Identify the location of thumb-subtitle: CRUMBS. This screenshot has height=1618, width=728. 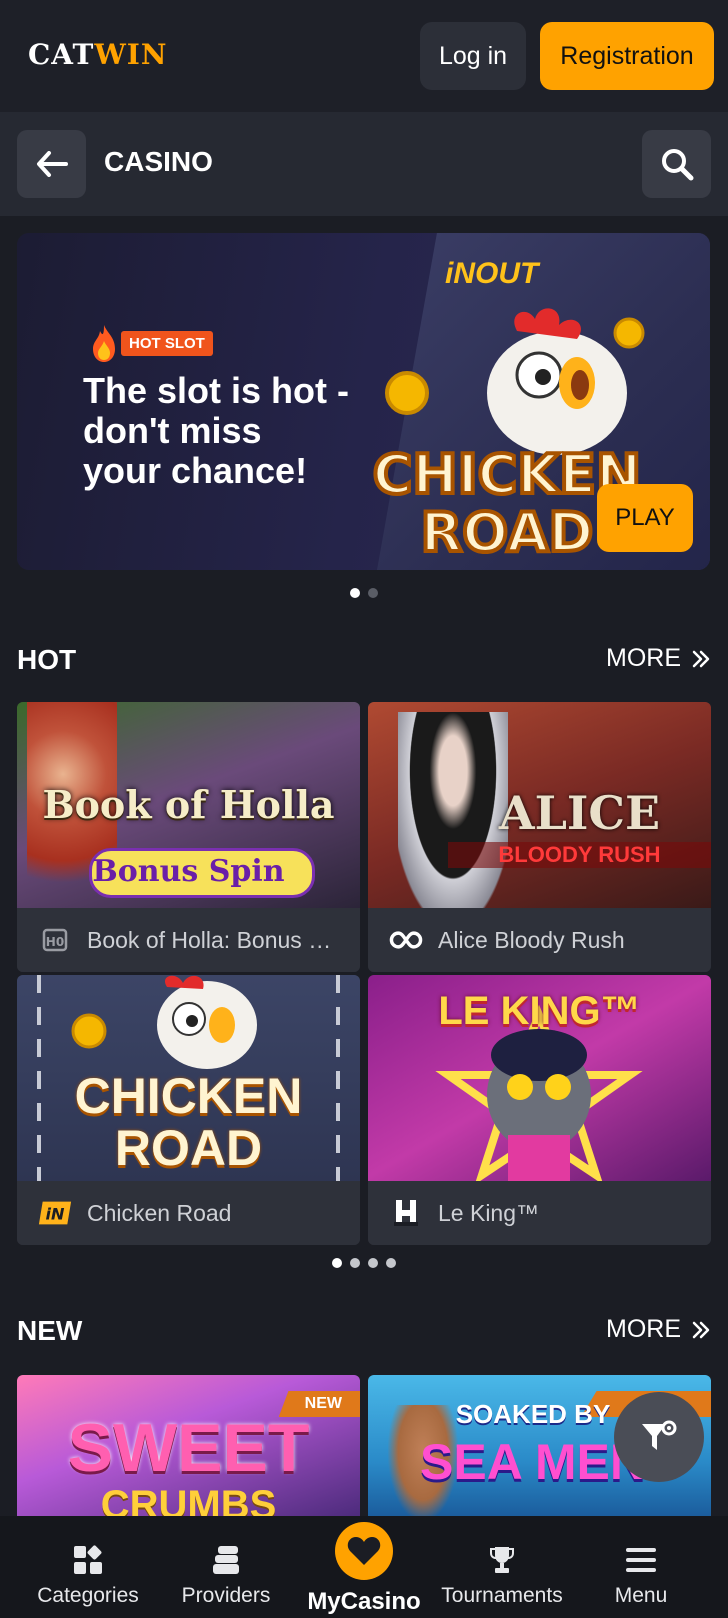
(188, 1501).